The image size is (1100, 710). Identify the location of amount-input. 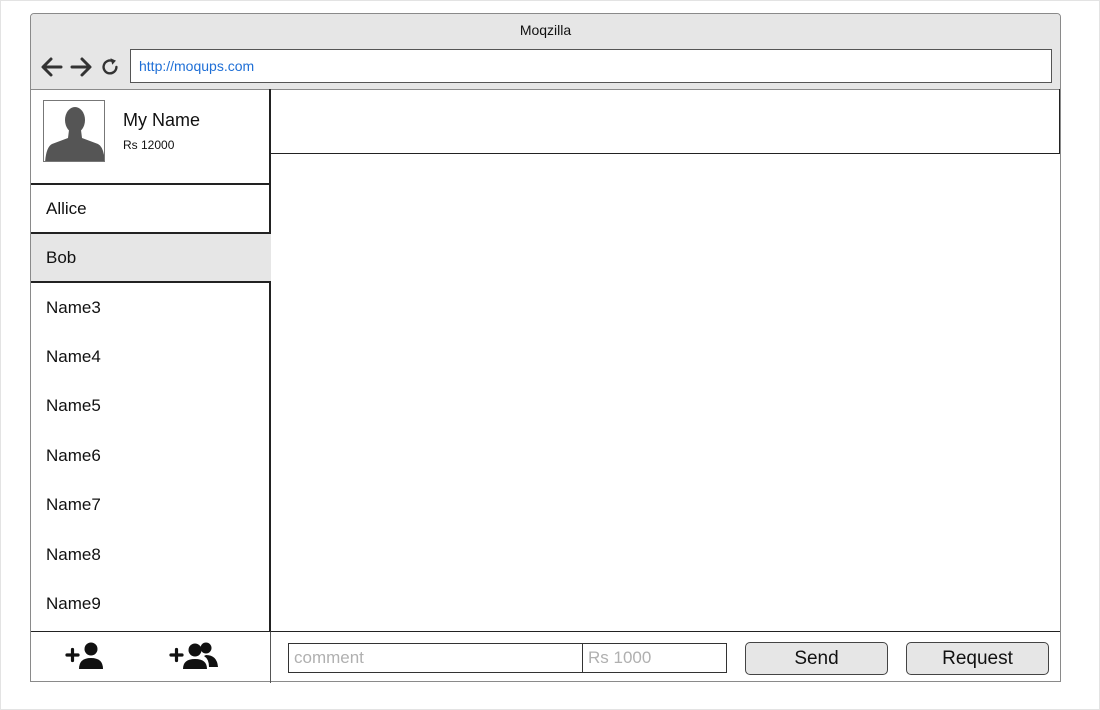
(654, 658).